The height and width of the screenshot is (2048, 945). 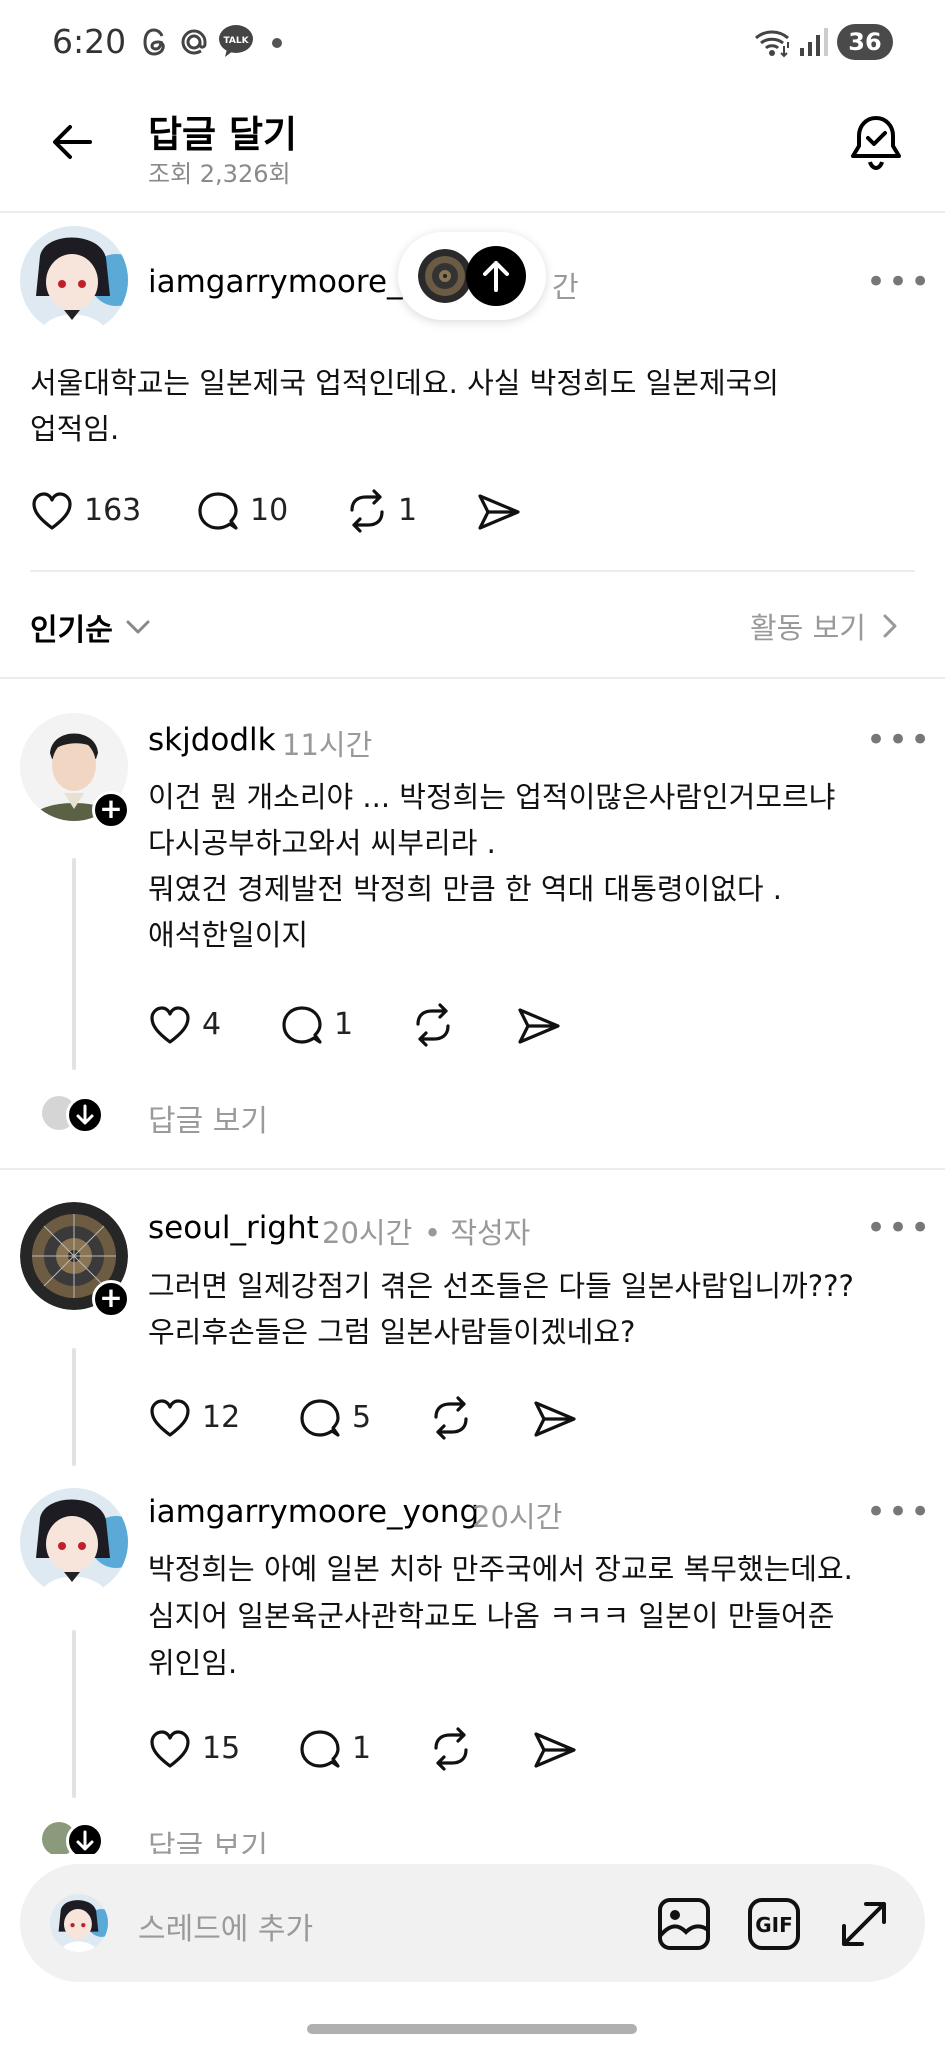 I want to click on home-indicator, so click(x=472, y=2029).